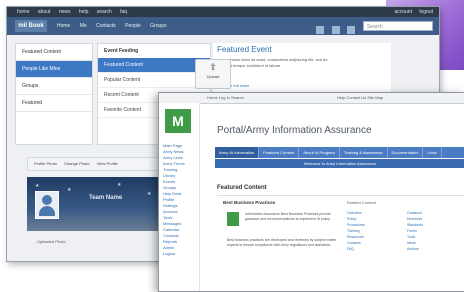 The image size is (464, 292). What do you see at coordinates (178, 121) in the screenshot?
I see `portal-logo: M` at bounding box center [178, 121].